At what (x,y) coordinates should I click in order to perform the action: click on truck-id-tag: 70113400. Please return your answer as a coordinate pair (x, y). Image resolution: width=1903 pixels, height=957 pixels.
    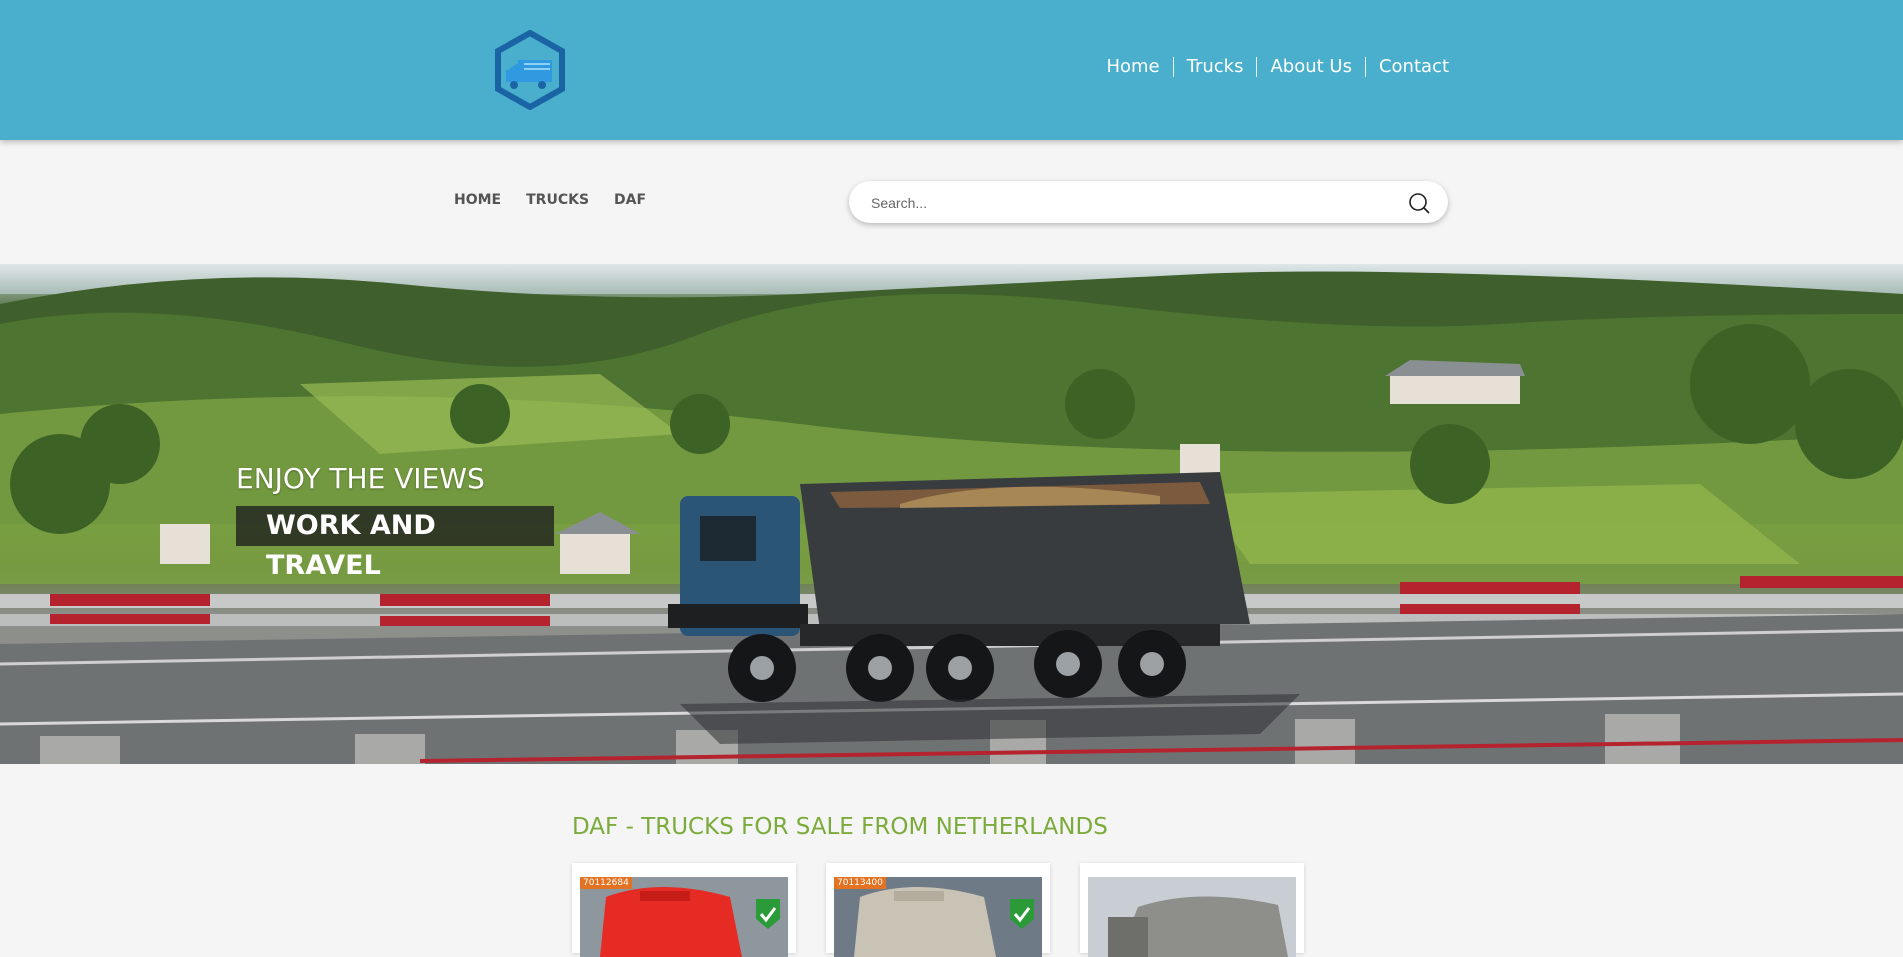
    Looking at the image, I should click on (860, 883).